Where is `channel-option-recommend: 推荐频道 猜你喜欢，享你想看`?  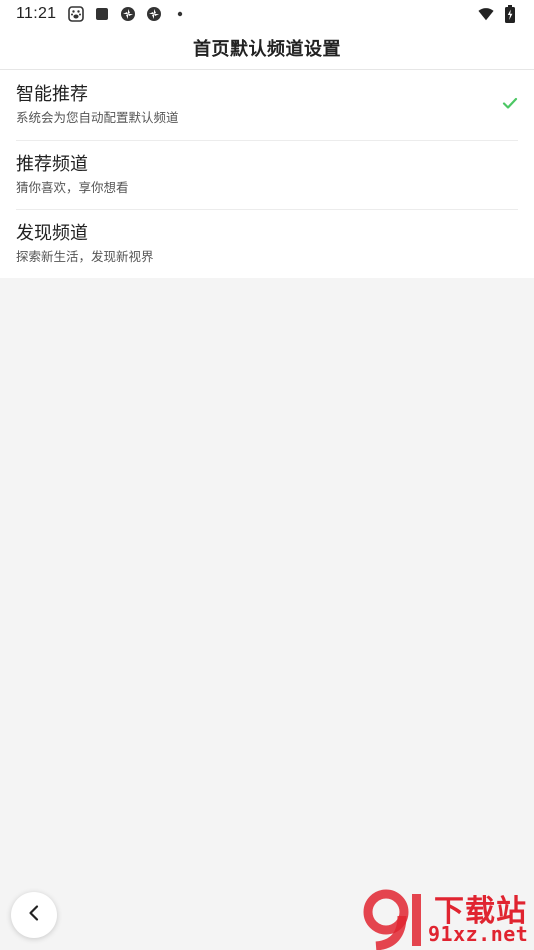 channel-option-recommend: 推荐频道 猜你喜欢，享你想看 is located at coordinates (267, 174).